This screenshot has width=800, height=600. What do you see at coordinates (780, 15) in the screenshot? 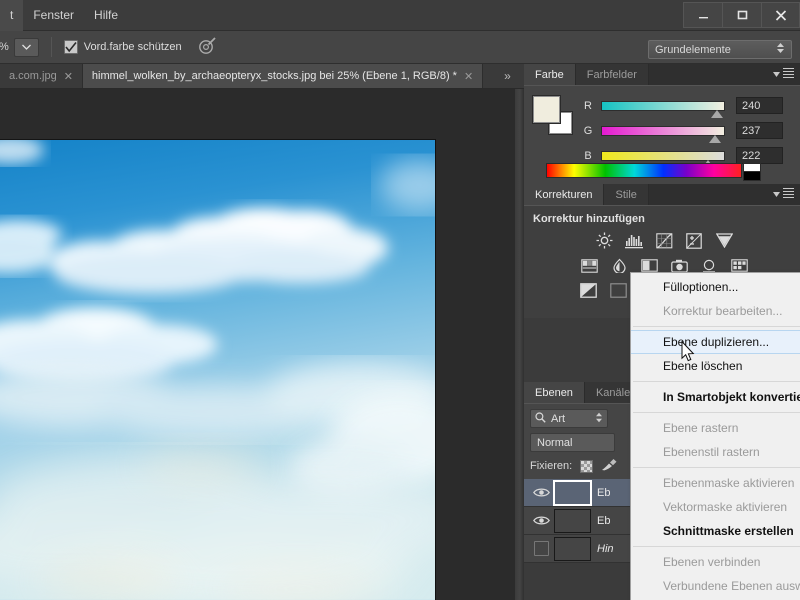
I see `close-icon` at bounding box center [780, 15].